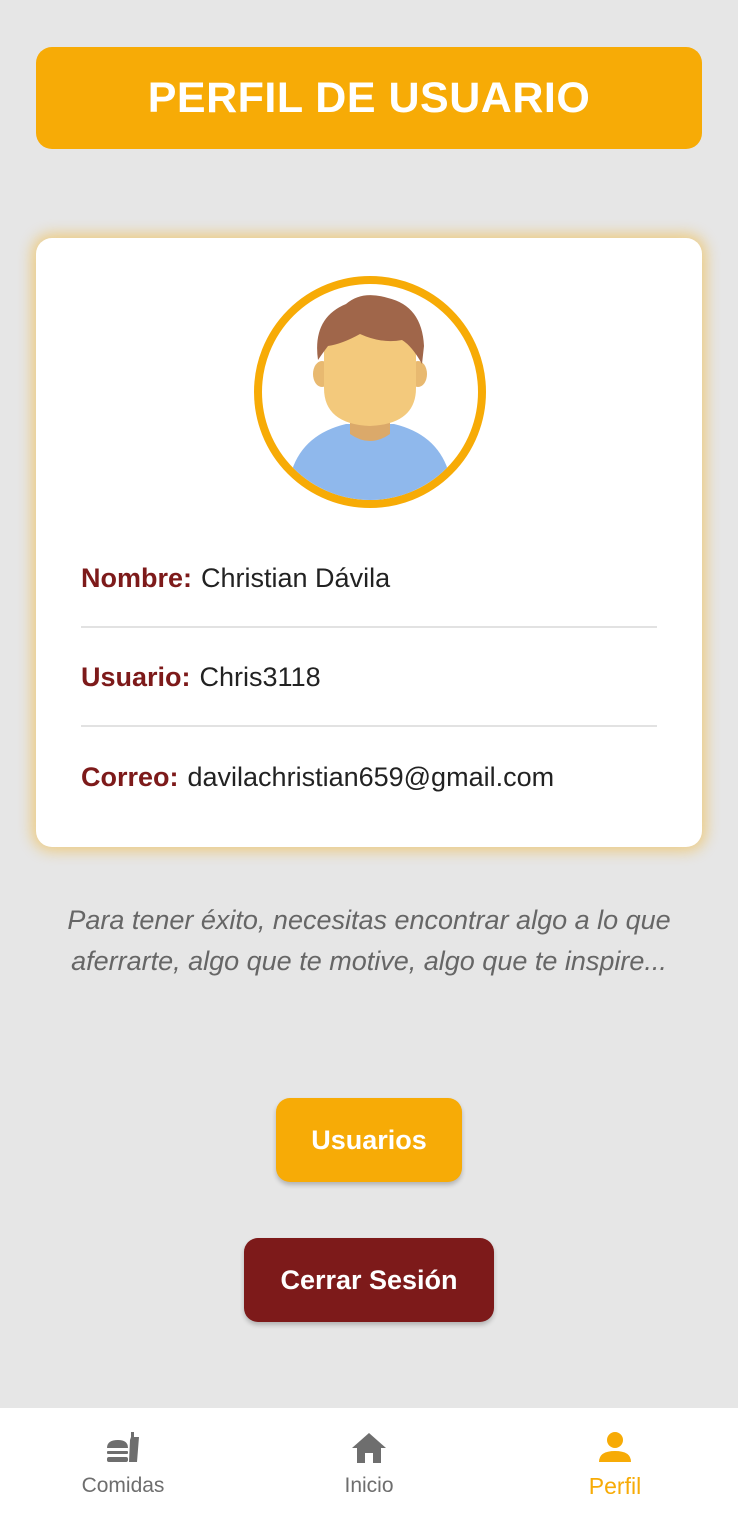 Image resolution: width=738 pixels, height=1514 pixels. I want to click on header-banner: PERFIL DE USUARIO, so click(369, 98).